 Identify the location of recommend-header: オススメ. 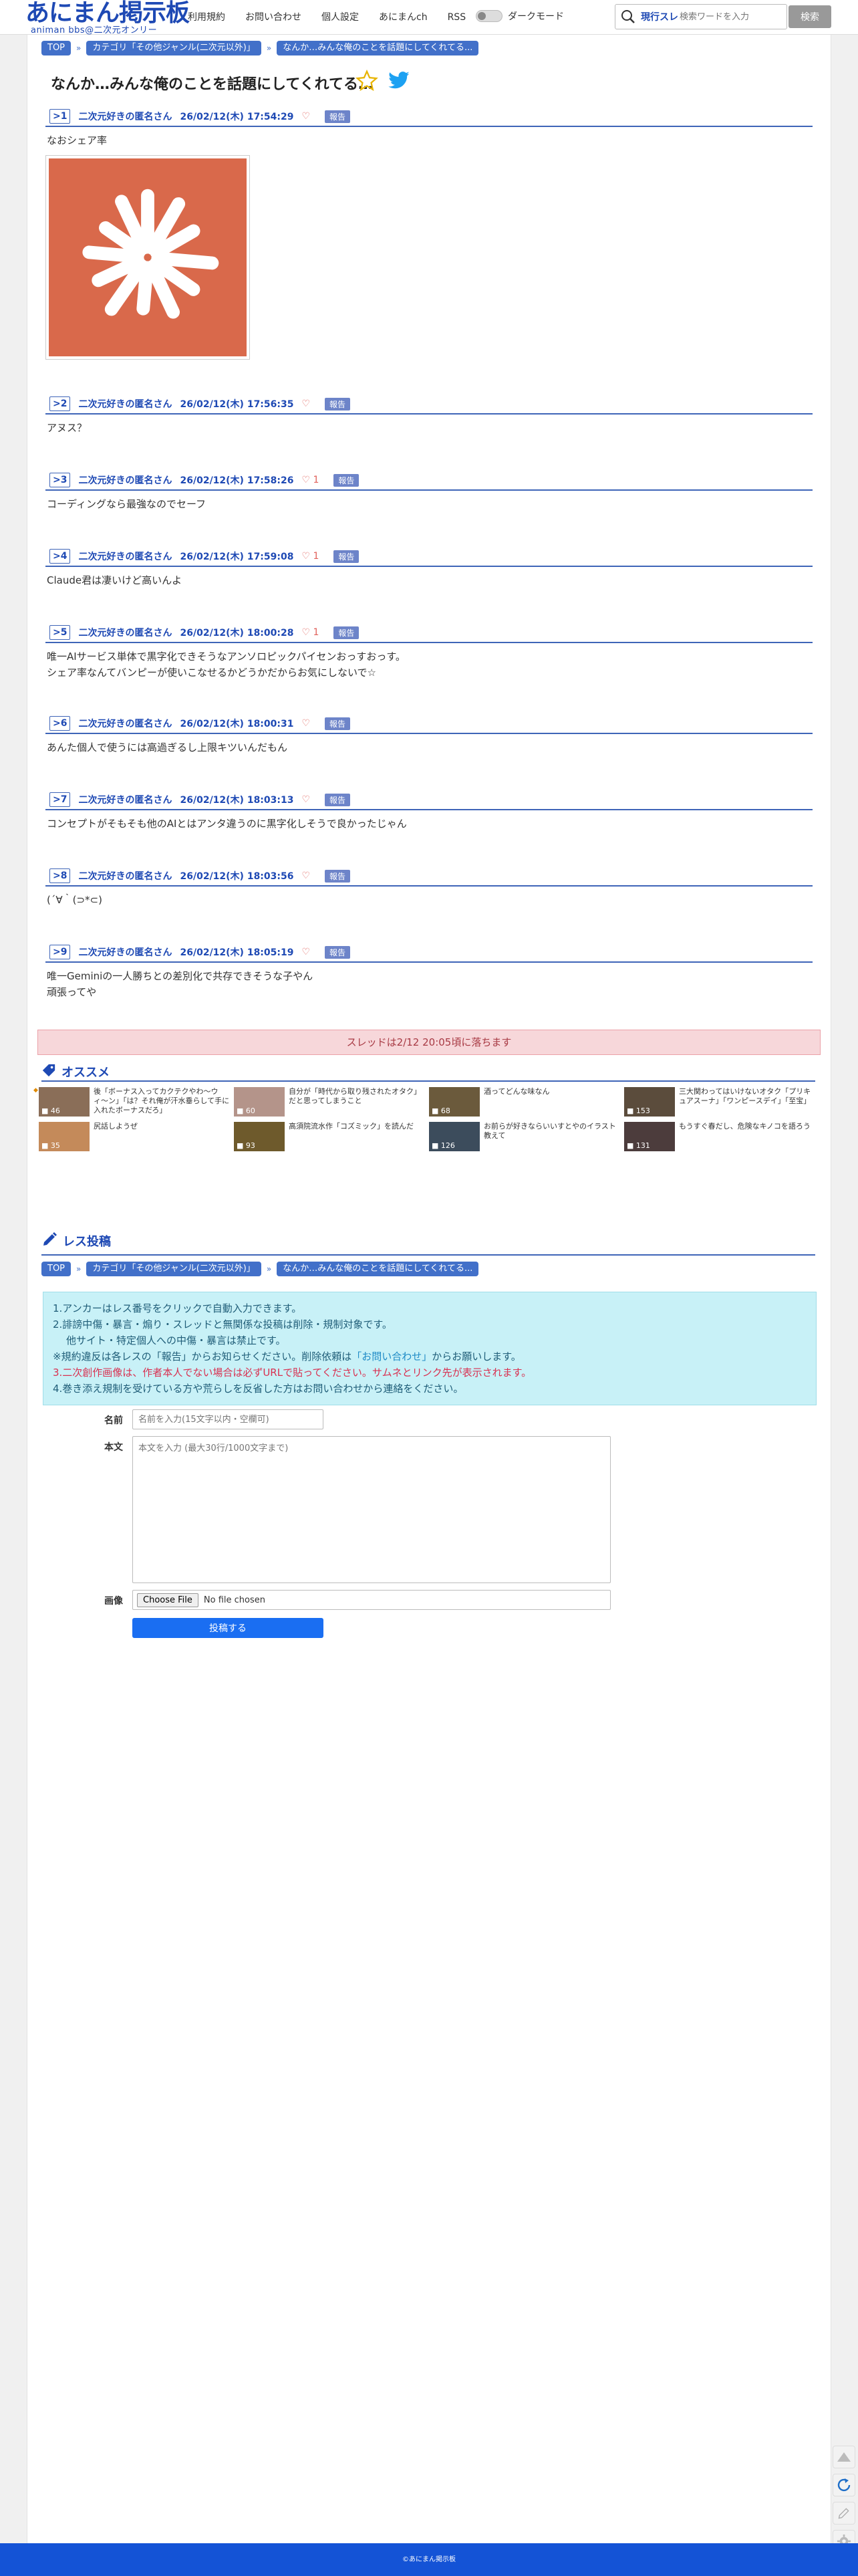
(75, 1071).